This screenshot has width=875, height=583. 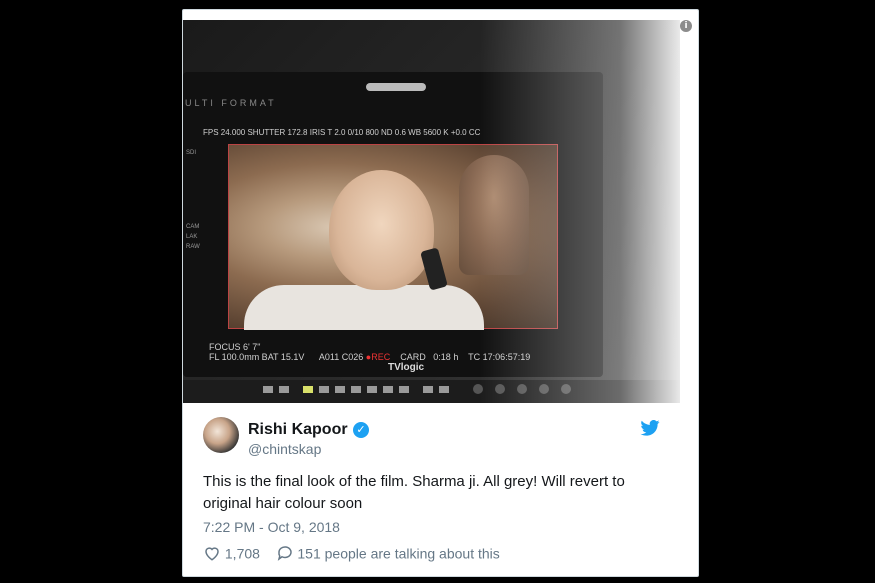 I want to click on tweet-actions: 1,708 151 people are talking about this, so click(x=351, y=553).